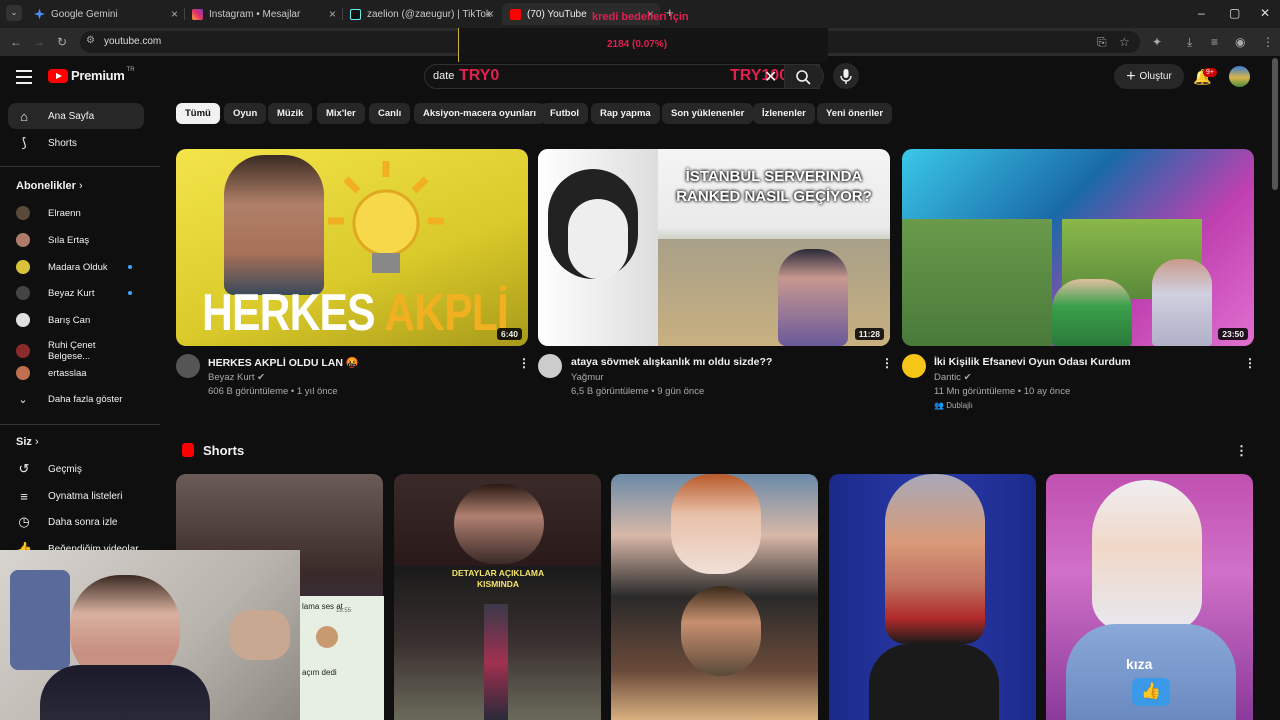 This screenshot has width=1280, height=720. Describe the element at coordinates (953, 377) in the screenshot. I see `channel-name: Dantic ✔` at that location.